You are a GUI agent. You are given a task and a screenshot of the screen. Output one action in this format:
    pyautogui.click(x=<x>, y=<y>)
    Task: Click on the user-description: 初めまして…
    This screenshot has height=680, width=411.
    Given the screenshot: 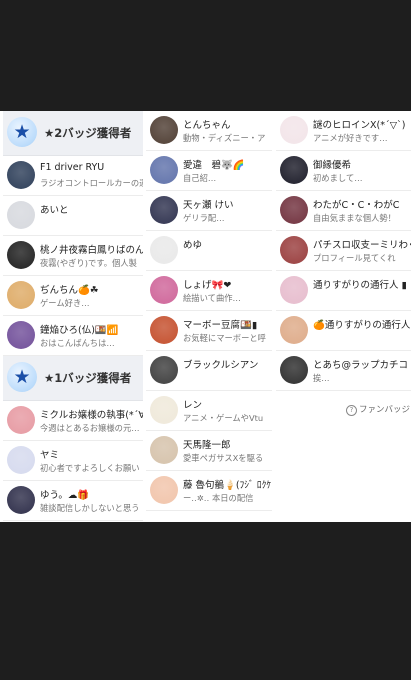 What is the action you would take?
    pyautogui.click(x=338, y=178)
    